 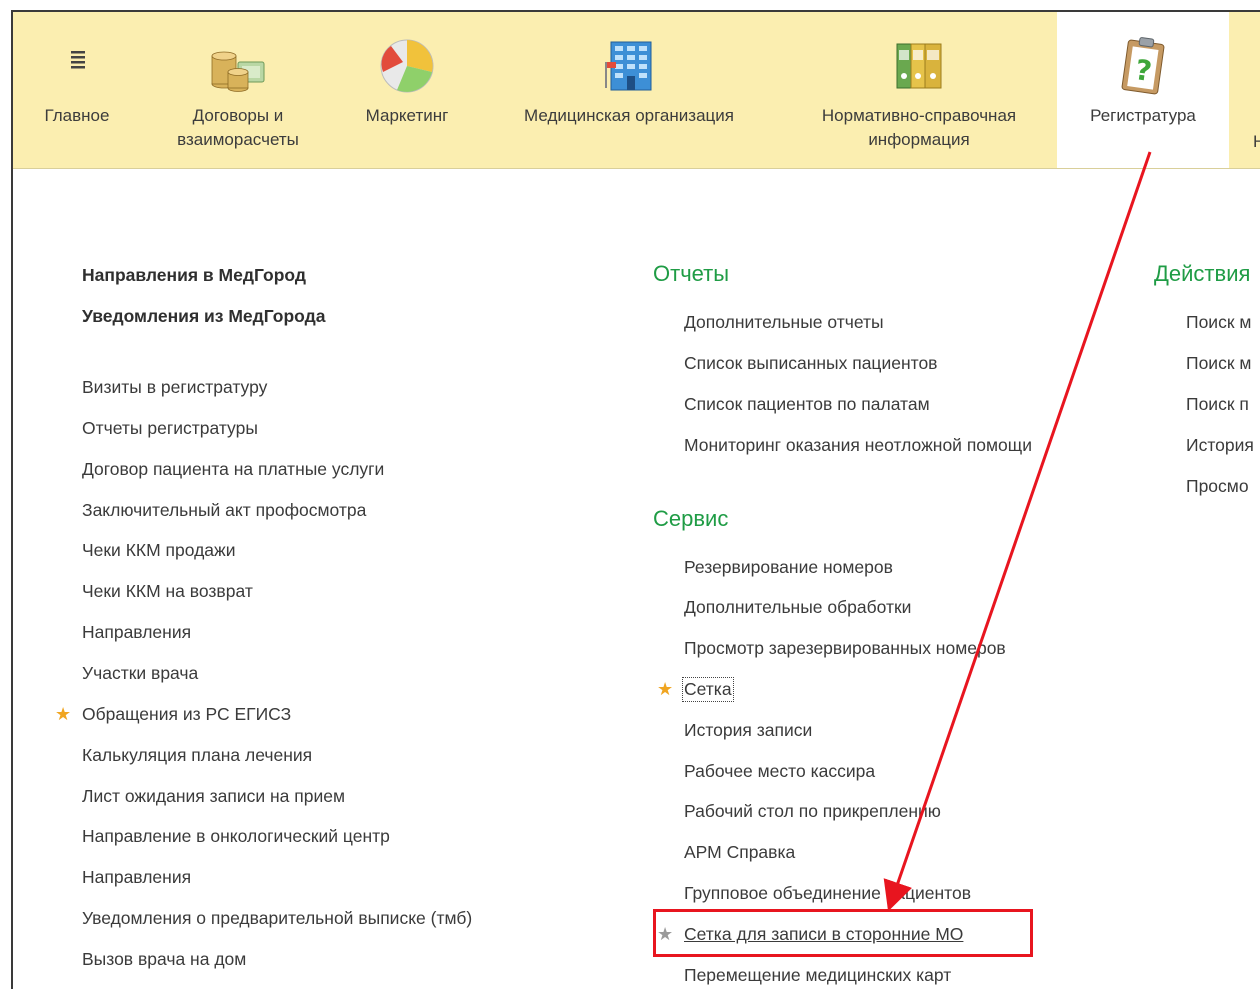 I want to click on link-registry-visits: Визиты в регистратуру, so click(x=174, y=387).